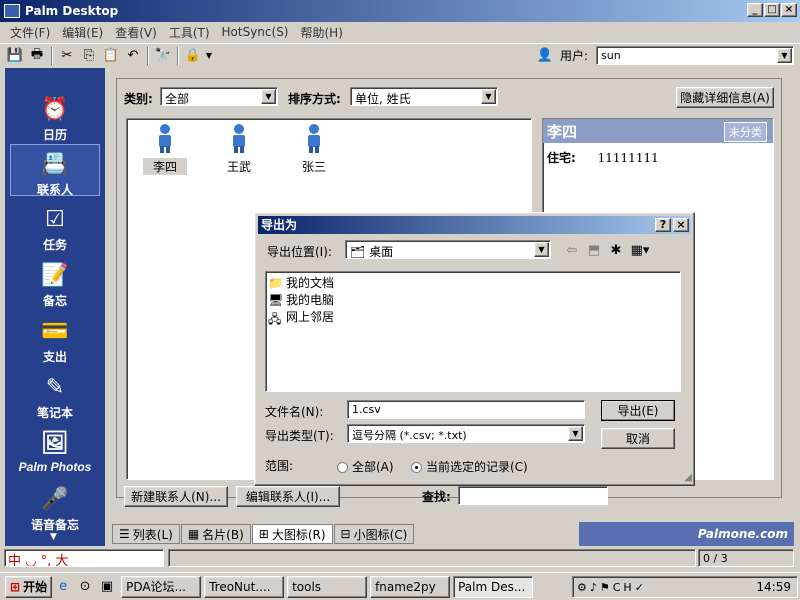  I want to click on find-input, so click(533, 495).